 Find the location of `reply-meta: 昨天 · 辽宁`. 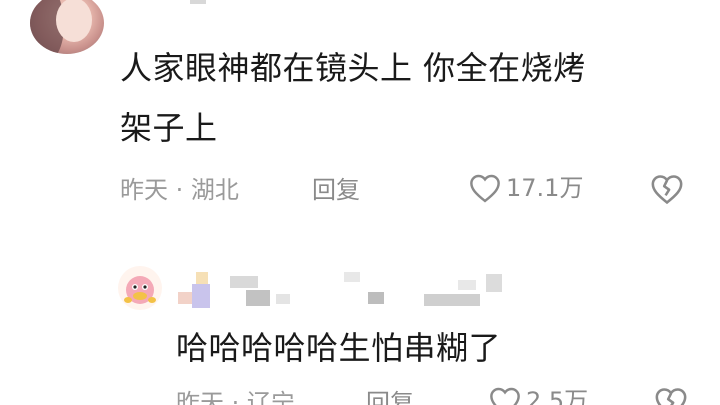

reply-meta: 昨天 · 辽宁 is located at coordinates (235, 397).